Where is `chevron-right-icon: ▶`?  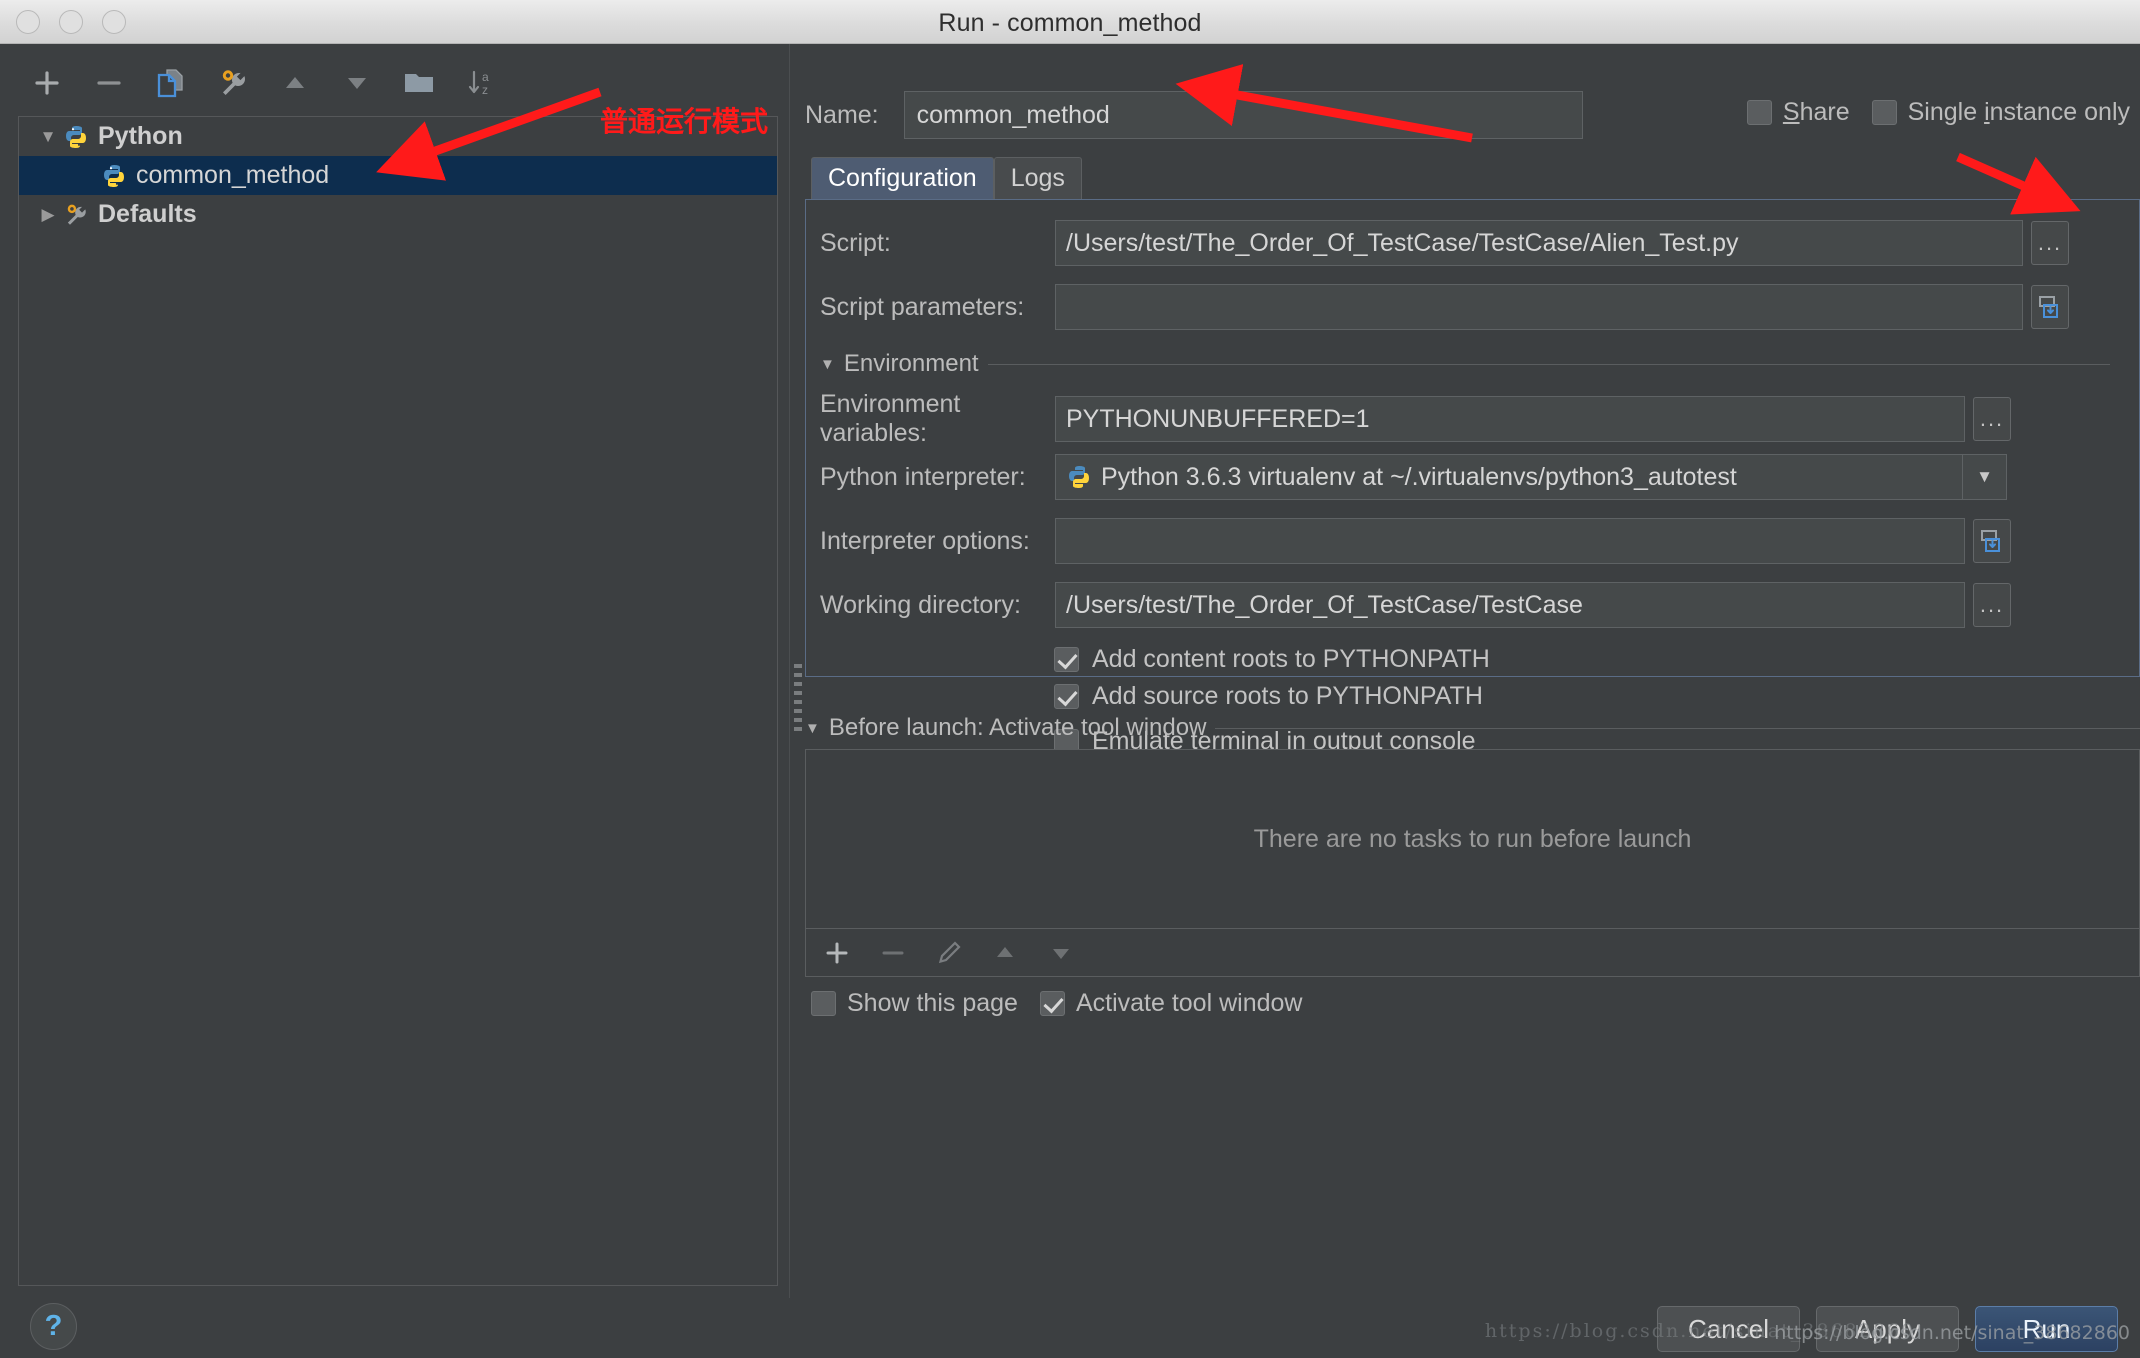 chevron-right-icon: ▶ is located at coordinates (48, 215).